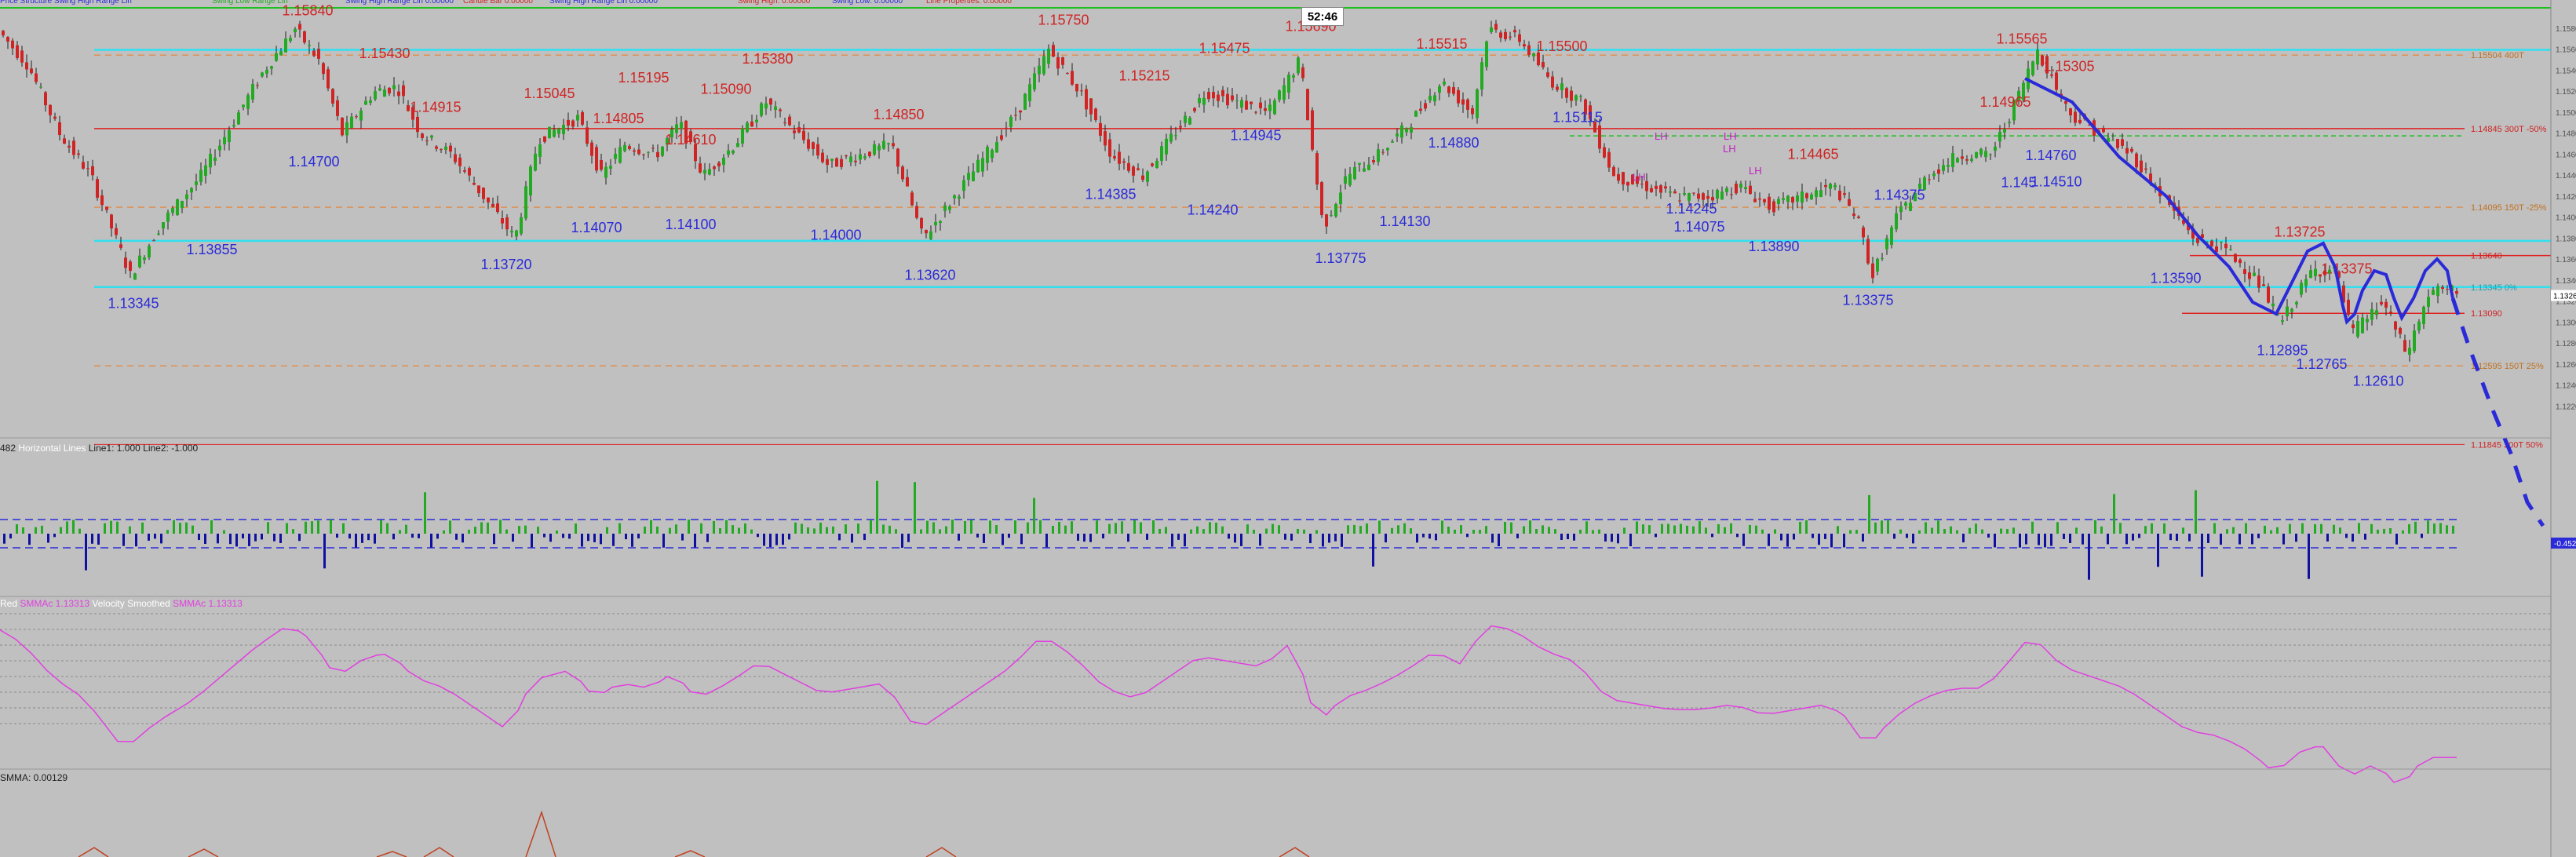  I want to click on swing-label: 1.14880, so click(1453, 143).